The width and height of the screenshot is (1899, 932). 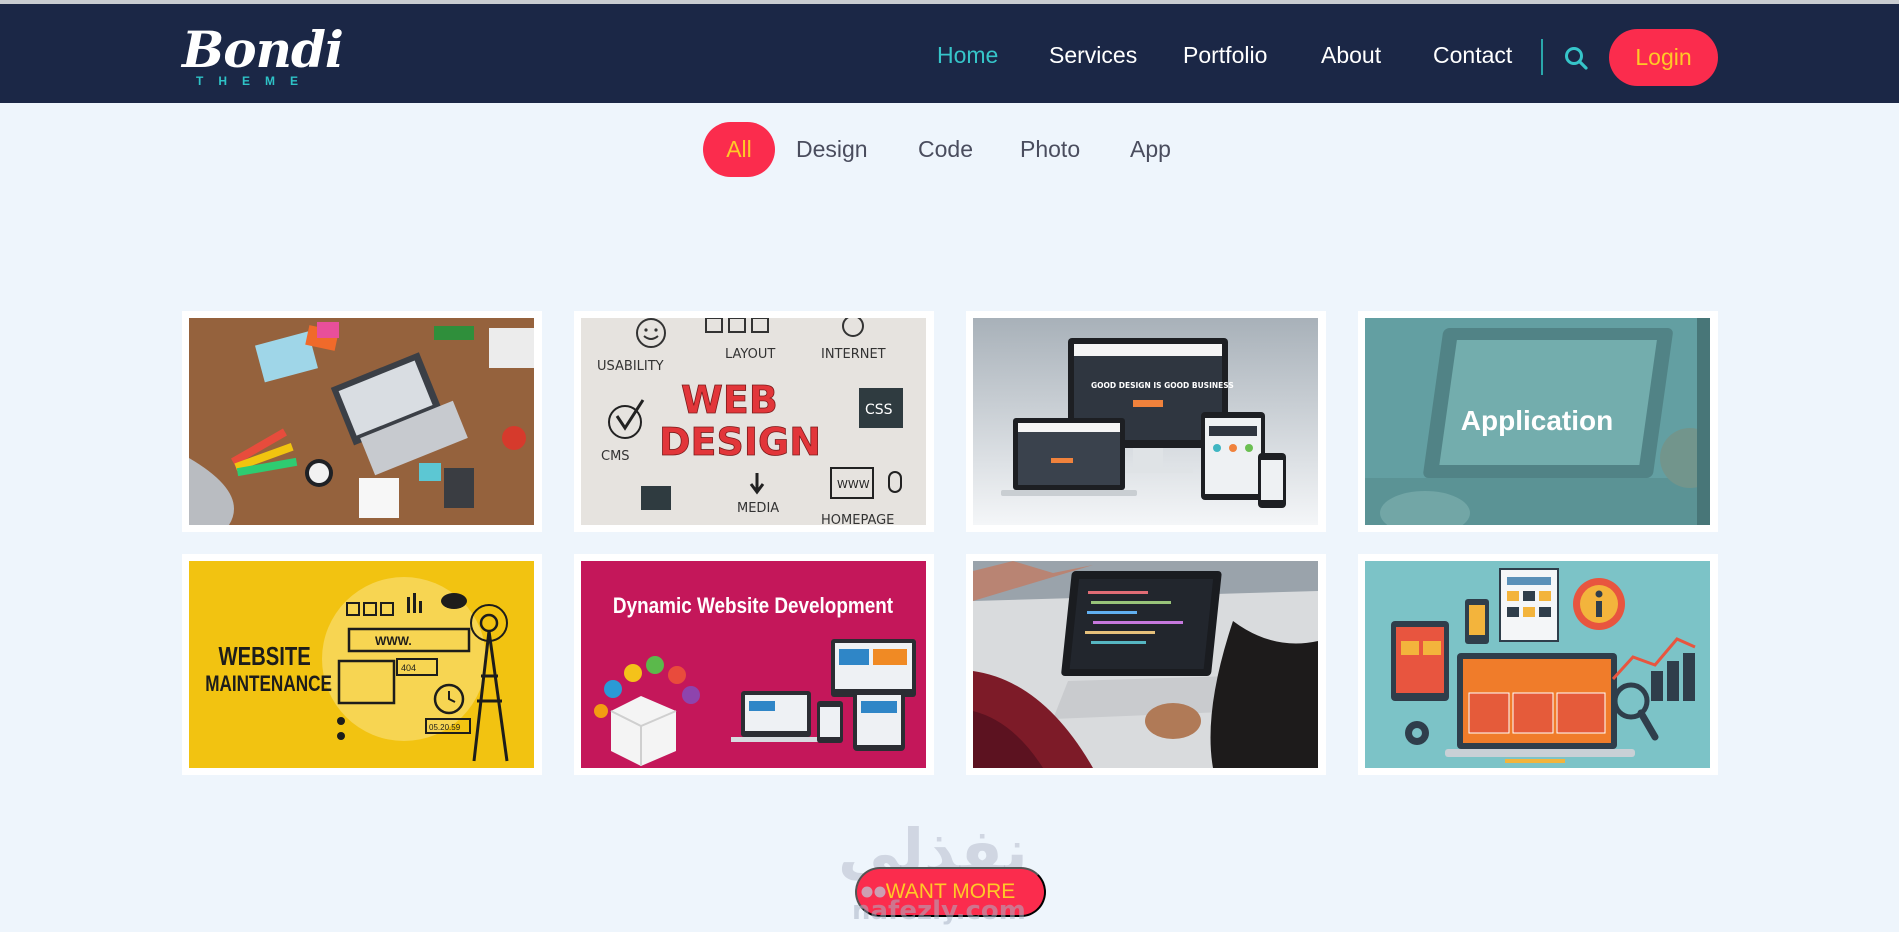 What do you see at coordinates (753, 606) in the screenshot?
I see `dynamic-dev-title: Dynamic Website Development` at bounding box center [753, 606].